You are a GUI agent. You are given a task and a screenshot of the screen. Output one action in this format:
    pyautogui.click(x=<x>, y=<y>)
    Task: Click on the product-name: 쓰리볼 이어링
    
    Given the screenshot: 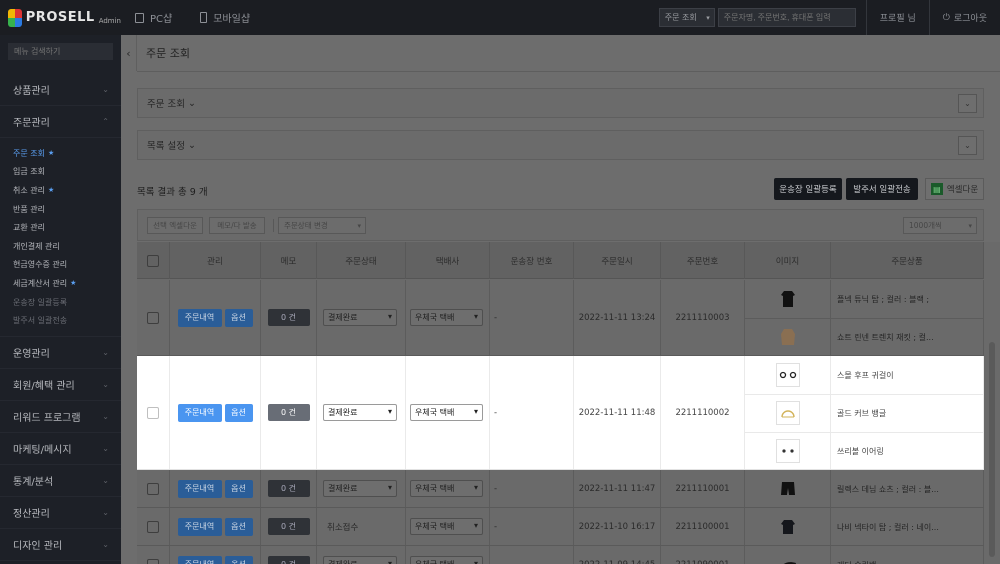 What is the action you would take?
    pyautogui.click(x=860, y=451)
    